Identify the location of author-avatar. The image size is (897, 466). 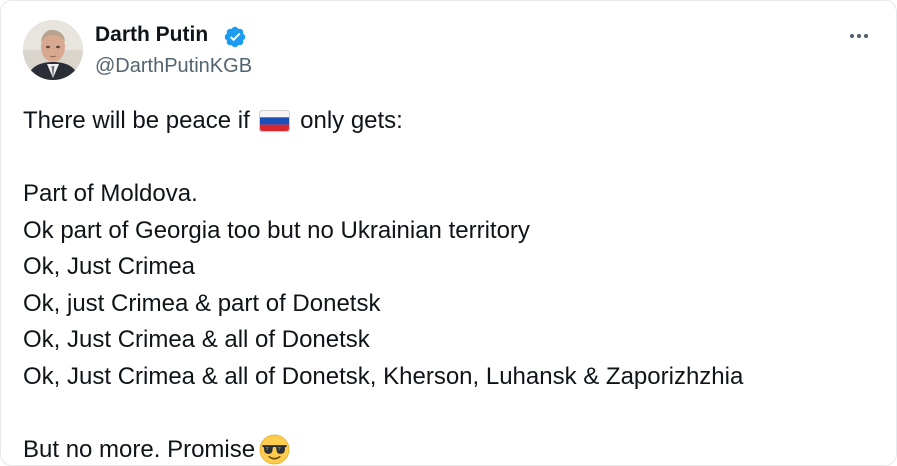
(53, 50).